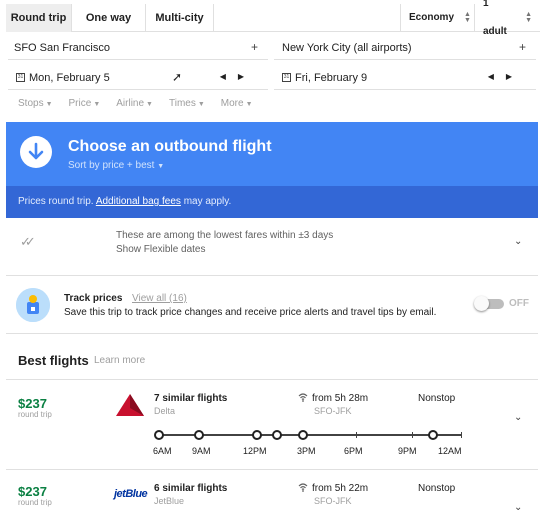 This screenshot has height=523, width=540. Describe the element at coordinates (187, 103) in the screenshot. I see `filter-times: Times ▼` at that location.